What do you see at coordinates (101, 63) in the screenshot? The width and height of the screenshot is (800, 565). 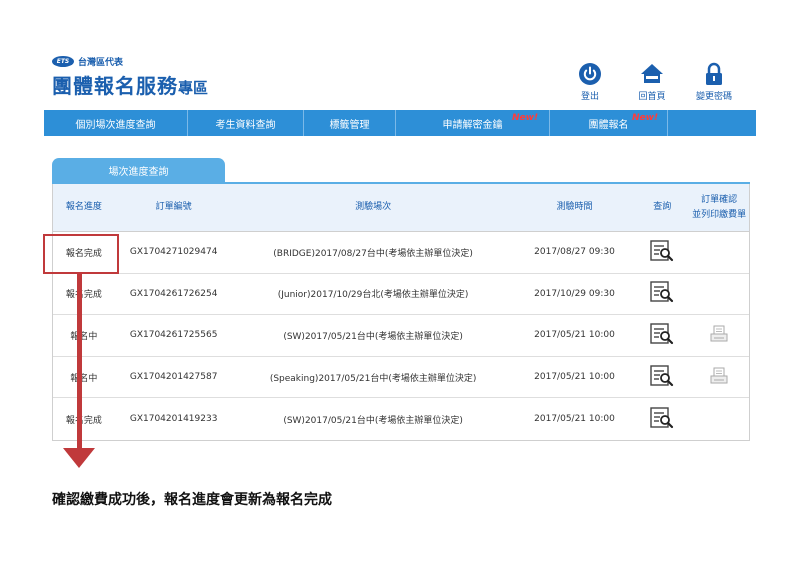 I see `brand-region: 台灣區代表` at bounding box center [101, 63].